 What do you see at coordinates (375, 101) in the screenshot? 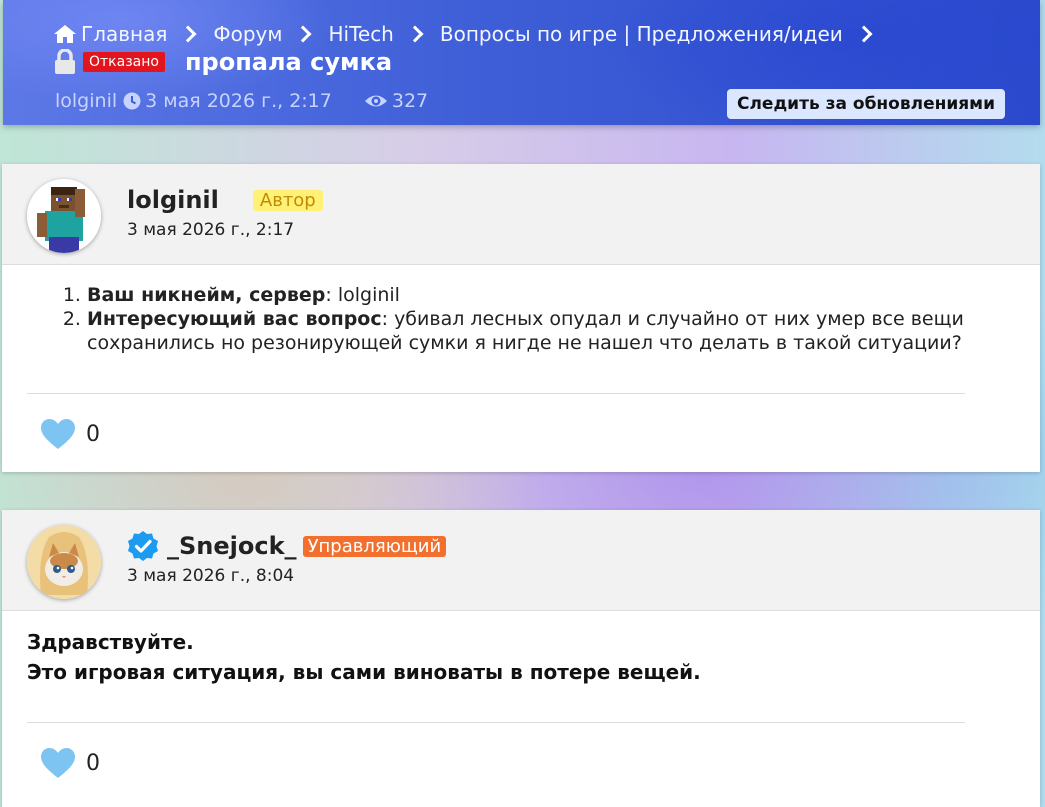
I see `eye-icon` at bounding box center [375, 101].